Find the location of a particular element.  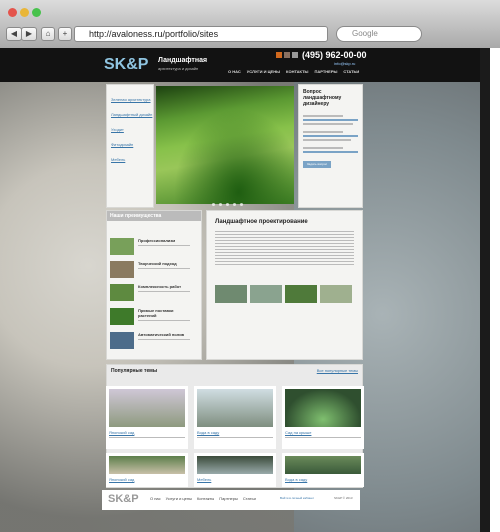

logo-subtitle: архитектура и дизайн is located at coordinates (178, 68).